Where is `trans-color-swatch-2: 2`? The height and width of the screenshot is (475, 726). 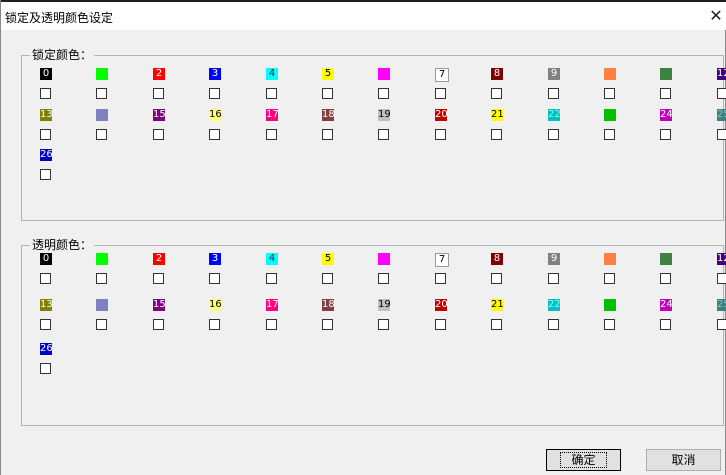
trans-color-swatch-2: 2 is located at coordinates (159, 259).